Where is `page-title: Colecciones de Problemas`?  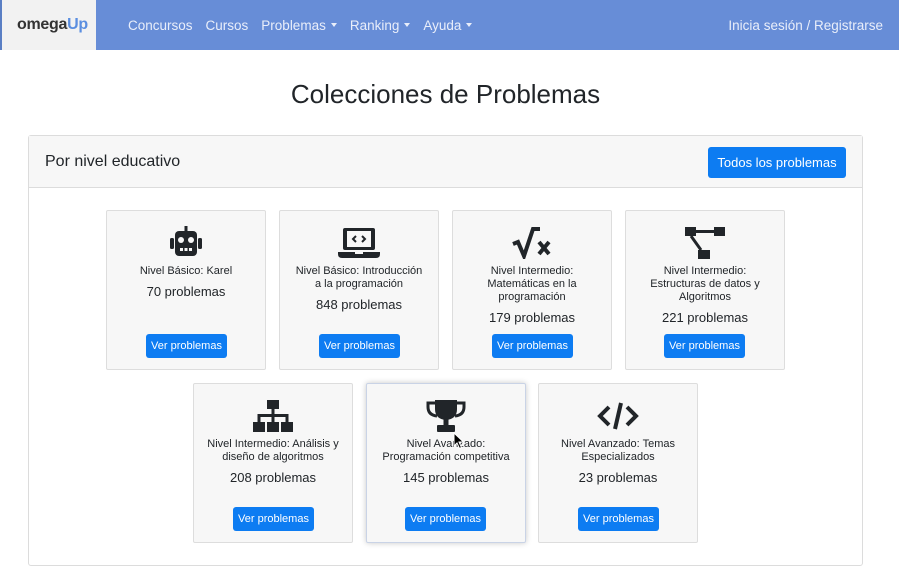
page-title: Colecciones de Problemas is located at coordinates (445, 94).